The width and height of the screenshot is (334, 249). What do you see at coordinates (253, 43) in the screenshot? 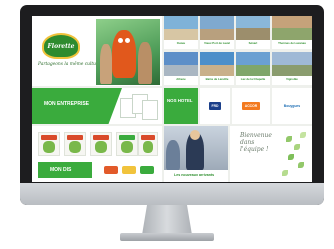
I see `city-caption: Sénart` at bounding box center [253, 43].